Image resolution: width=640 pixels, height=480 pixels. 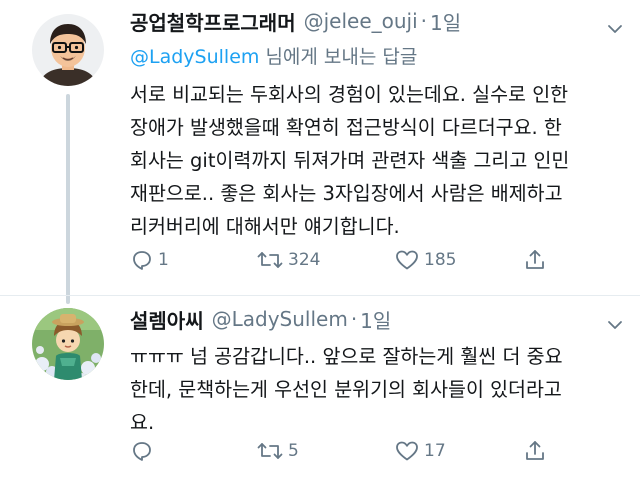 I want to click on cartoon-man-glasses-avatar-icon, so click(x=68, y=50).